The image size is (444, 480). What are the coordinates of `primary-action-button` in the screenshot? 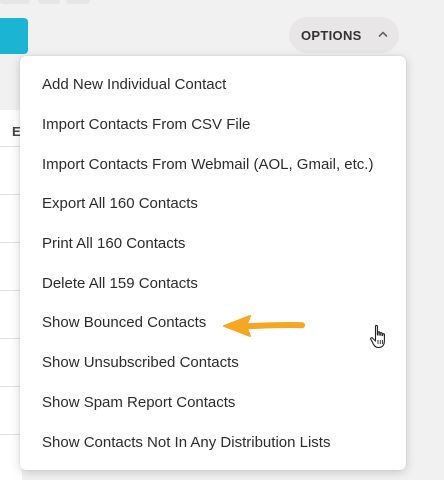 It's located at (14, 36).